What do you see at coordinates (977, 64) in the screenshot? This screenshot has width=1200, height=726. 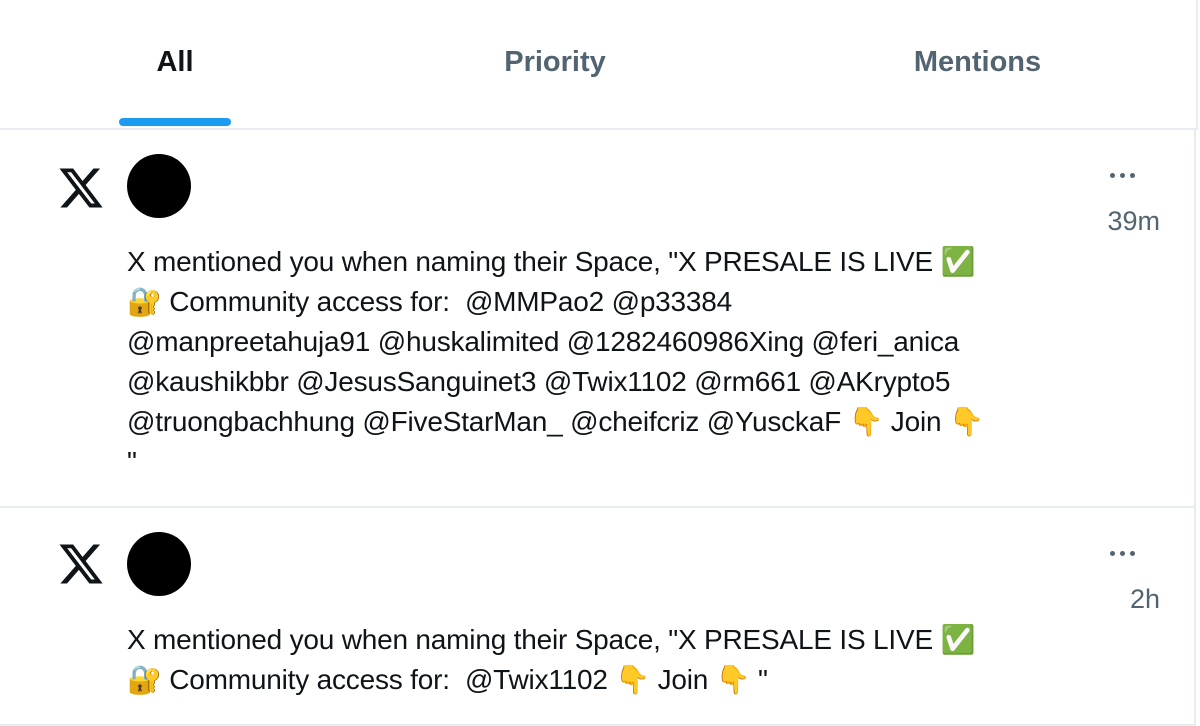 I see `tab-mentions: Mentions` at bounding box center [977, 64].